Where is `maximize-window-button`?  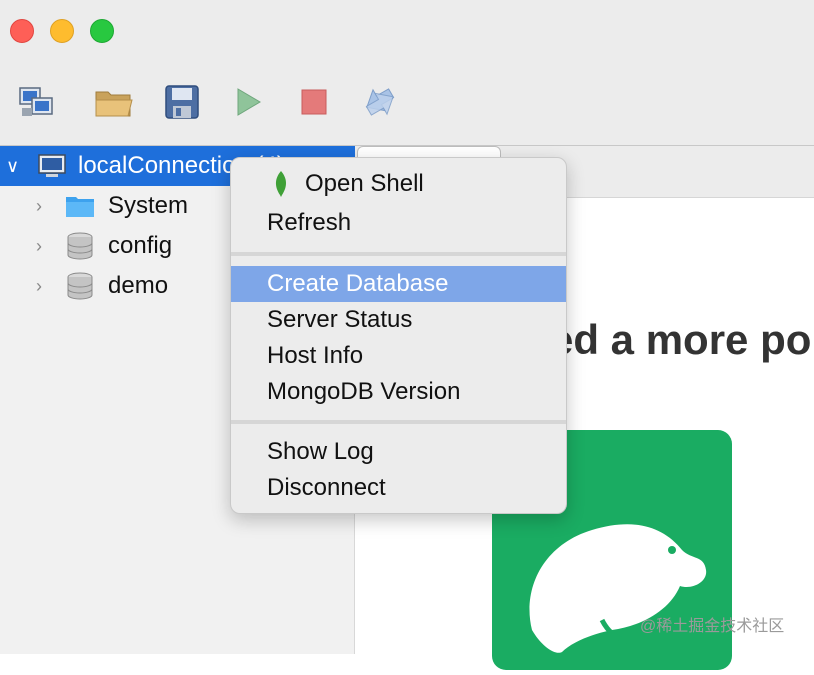
maximize-window-button is located at coordinates (102, 31).